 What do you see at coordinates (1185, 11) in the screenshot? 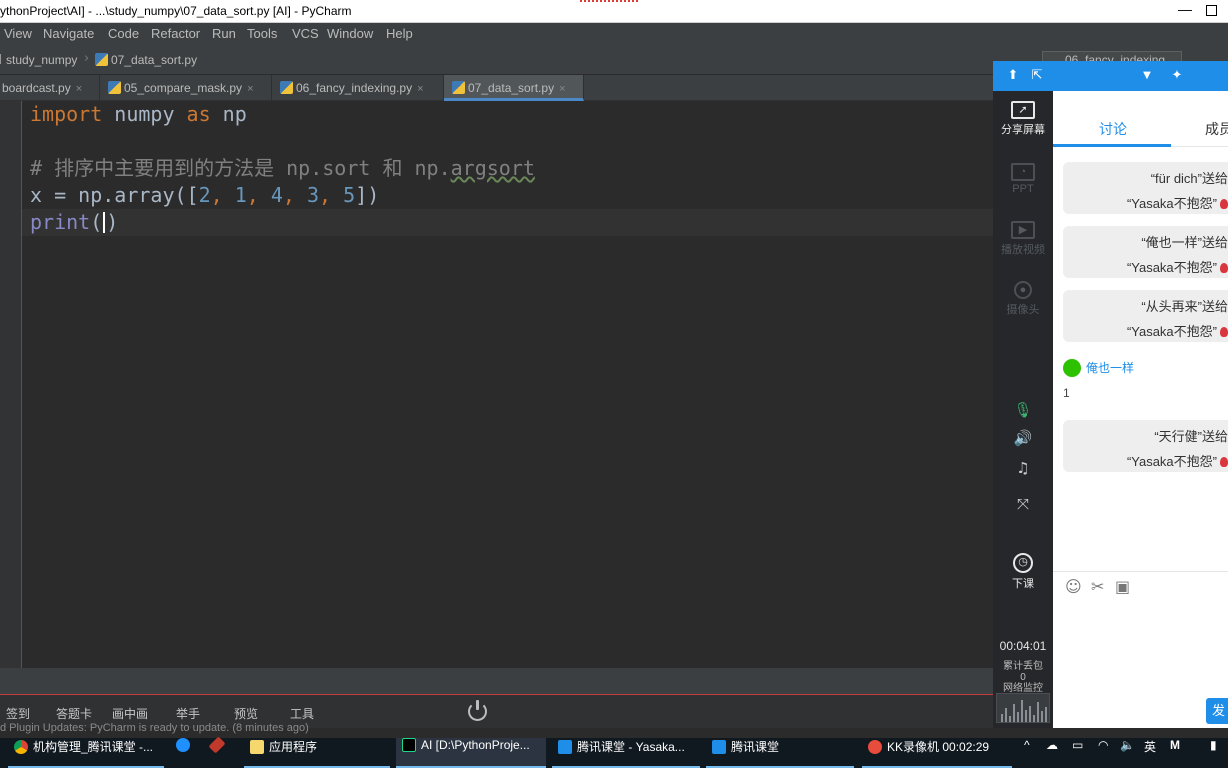
I see `minimize-button: —` at bounding box center [1185, 11].